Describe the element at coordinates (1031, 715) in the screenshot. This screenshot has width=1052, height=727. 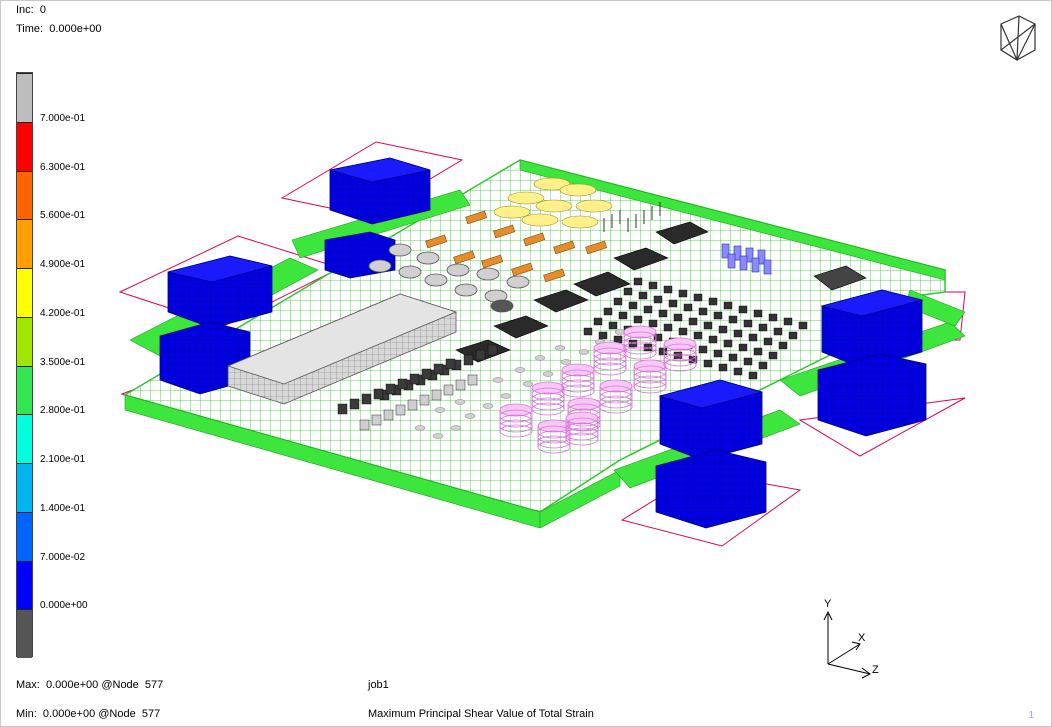
I see `page-number: 1` at that location.